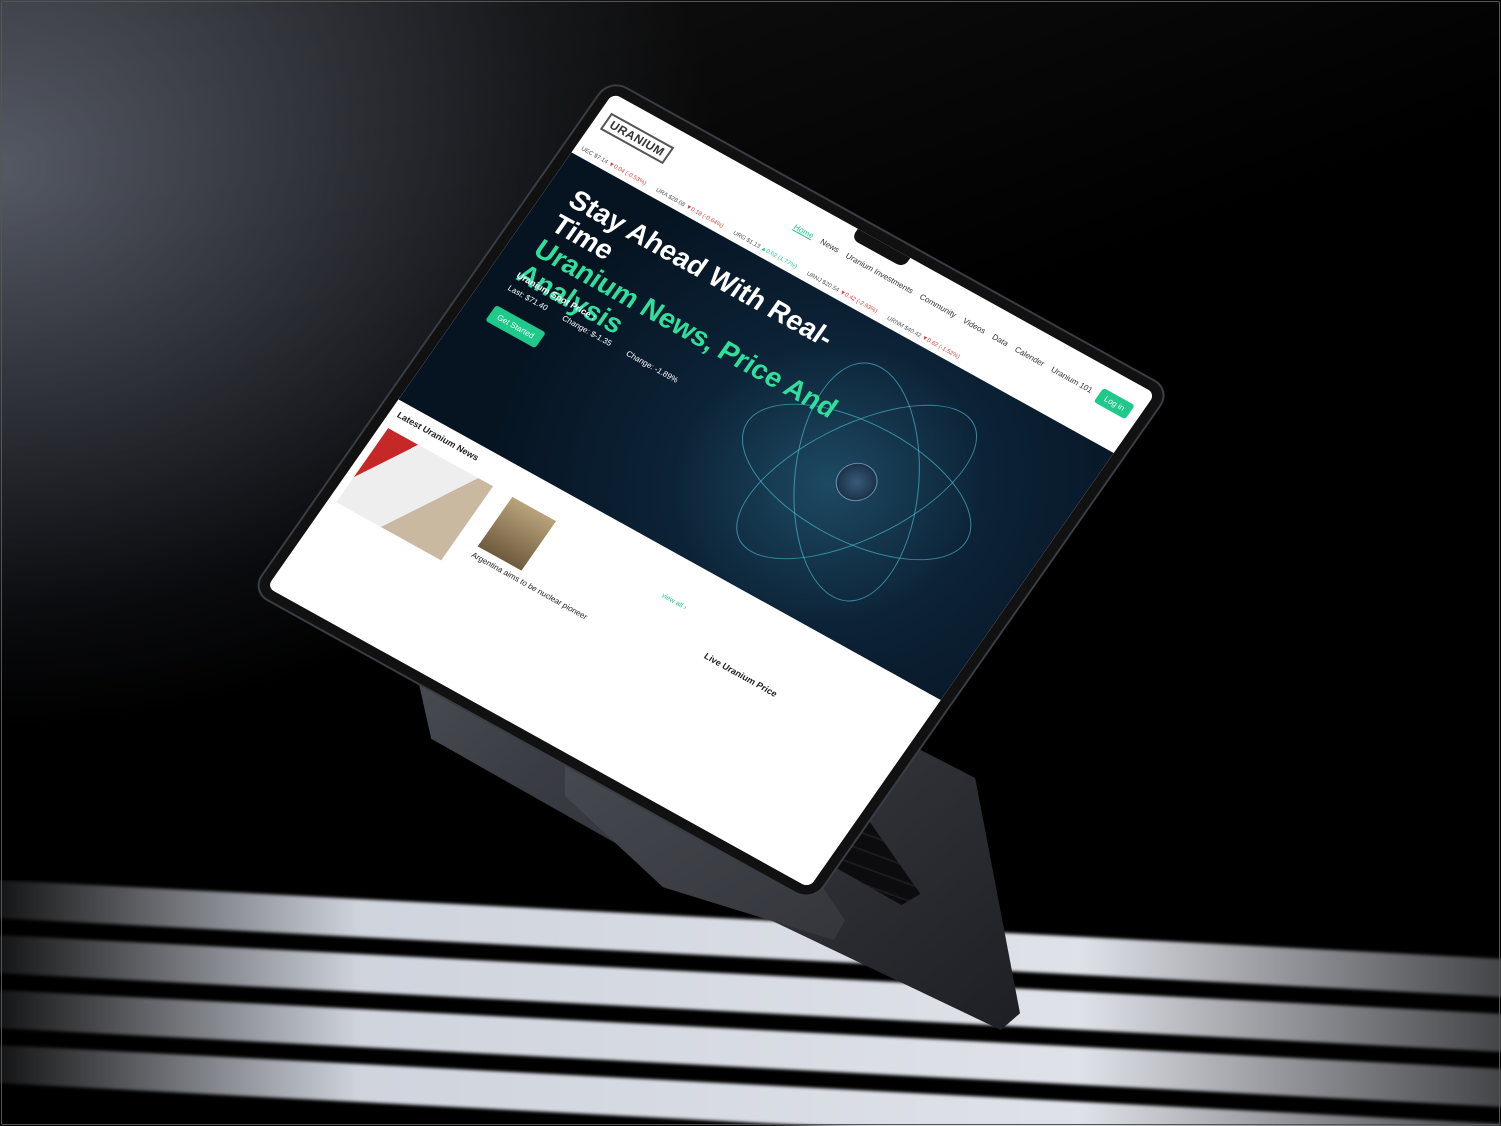  I want to click on nav-videos: Videos, so click(974, 325).